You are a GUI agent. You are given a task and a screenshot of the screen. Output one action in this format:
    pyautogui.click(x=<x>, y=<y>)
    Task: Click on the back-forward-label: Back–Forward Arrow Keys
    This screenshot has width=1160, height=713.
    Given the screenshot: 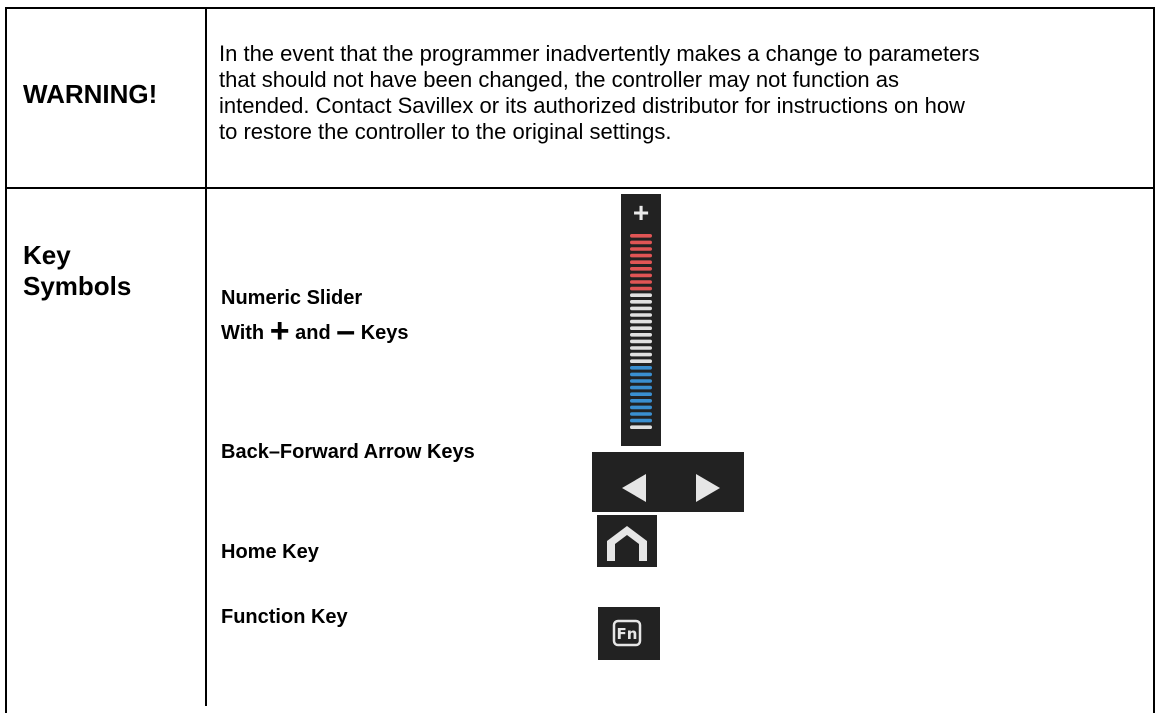 What is the action you would take?
    pyautogui.click(x=348, y=452)
    